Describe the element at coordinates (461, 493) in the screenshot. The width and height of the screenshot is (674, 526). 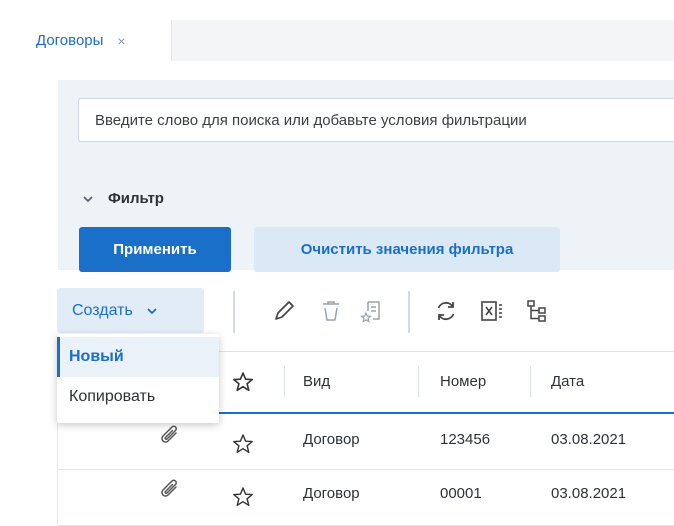
I see `cell-number: 00001` at that location.